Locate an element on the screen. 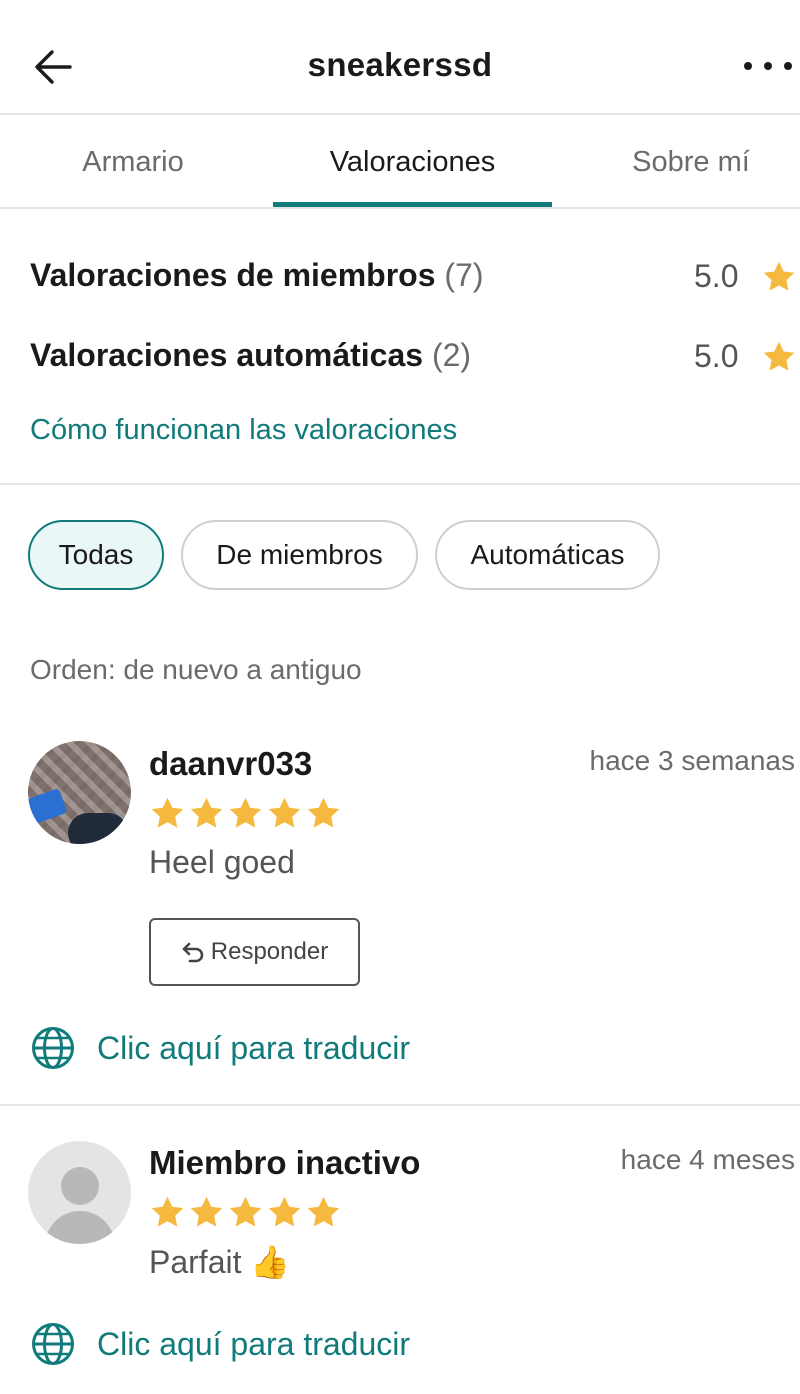  more-options-button is located at coordinates (772, 66).